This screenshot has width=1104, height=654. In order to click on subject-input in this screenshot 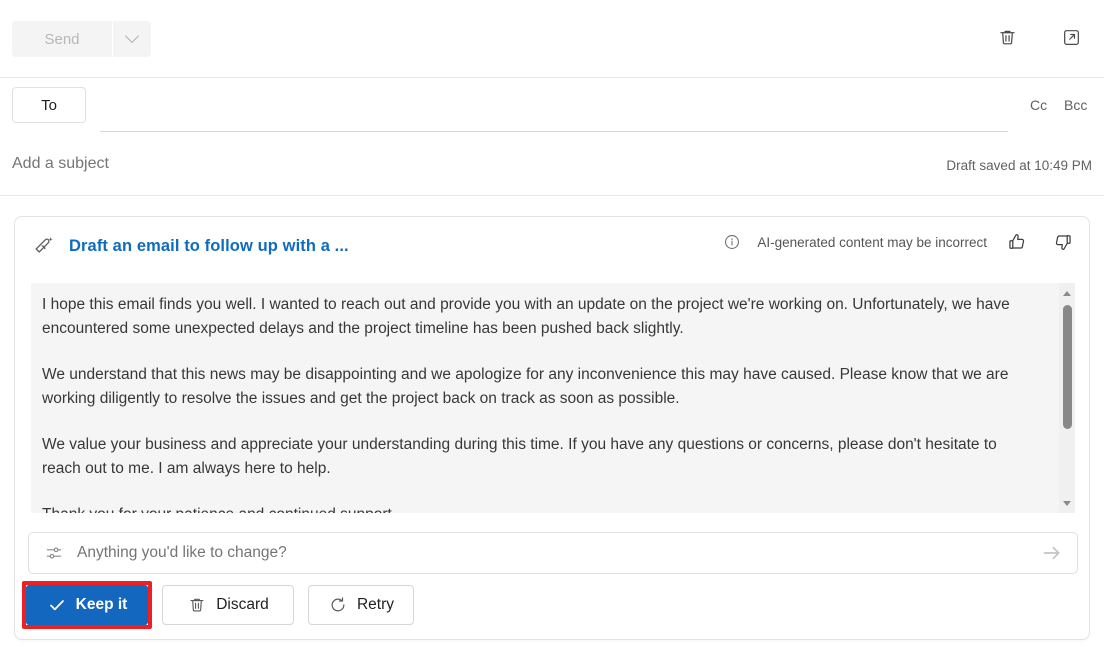, I will do `click(362, 164)`.